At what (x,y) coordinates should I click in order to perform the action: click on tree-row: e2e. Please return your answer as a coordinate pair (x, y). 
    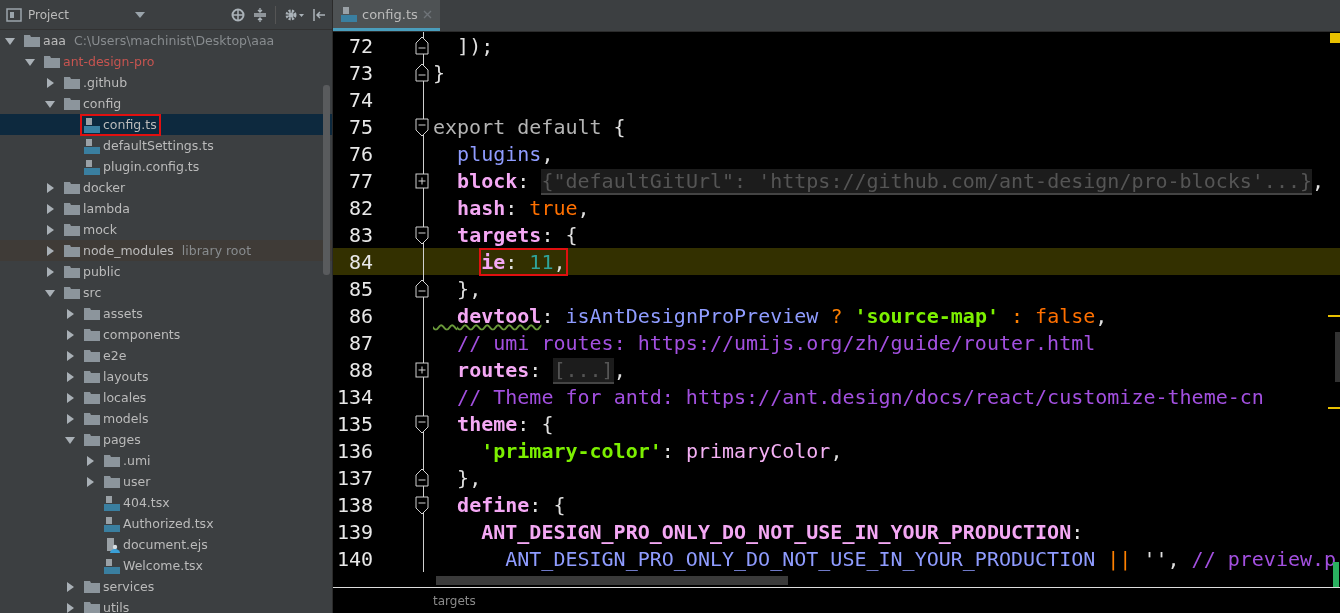
    Looking at the image, I should click on (166, 355).